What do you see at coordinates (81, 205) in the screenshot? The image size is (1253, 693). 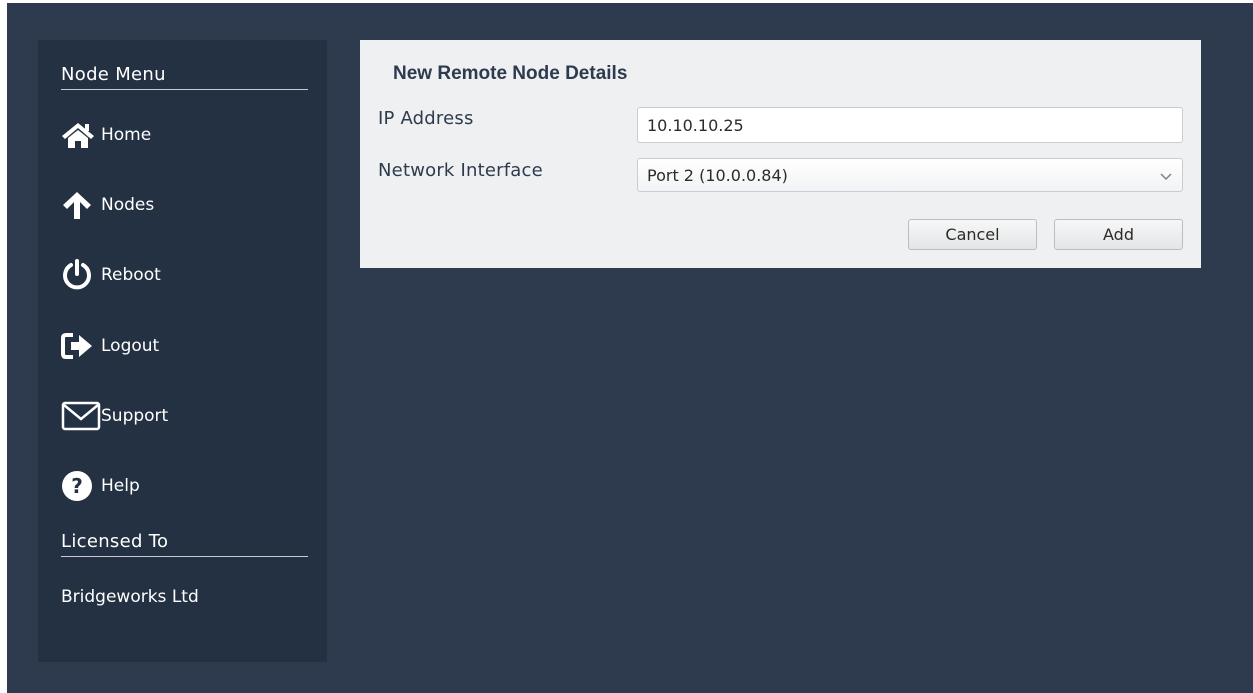 I see `arrow-up-icon` at bounding box center [81, 205].